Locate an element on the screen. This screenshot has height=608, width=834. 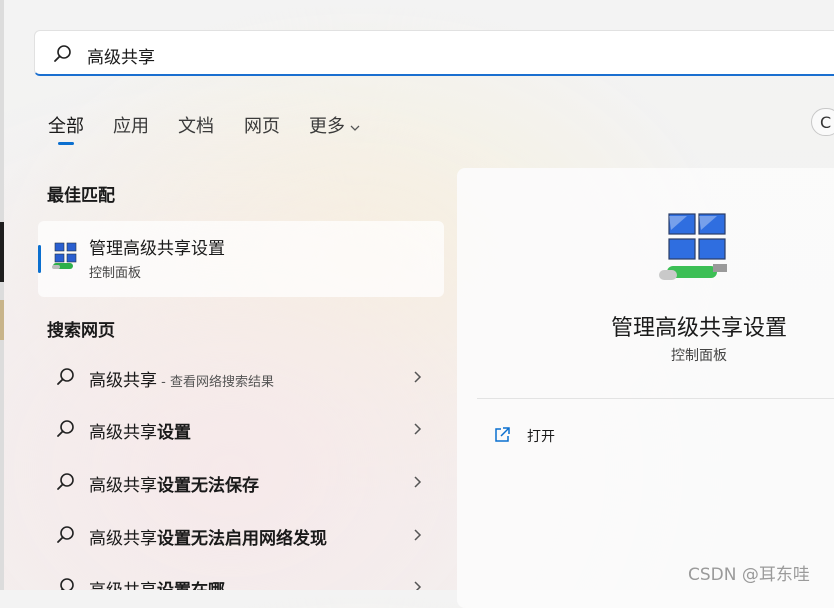
best-match-title: 管理高级共享设置 is located at coordinates (157, 249).